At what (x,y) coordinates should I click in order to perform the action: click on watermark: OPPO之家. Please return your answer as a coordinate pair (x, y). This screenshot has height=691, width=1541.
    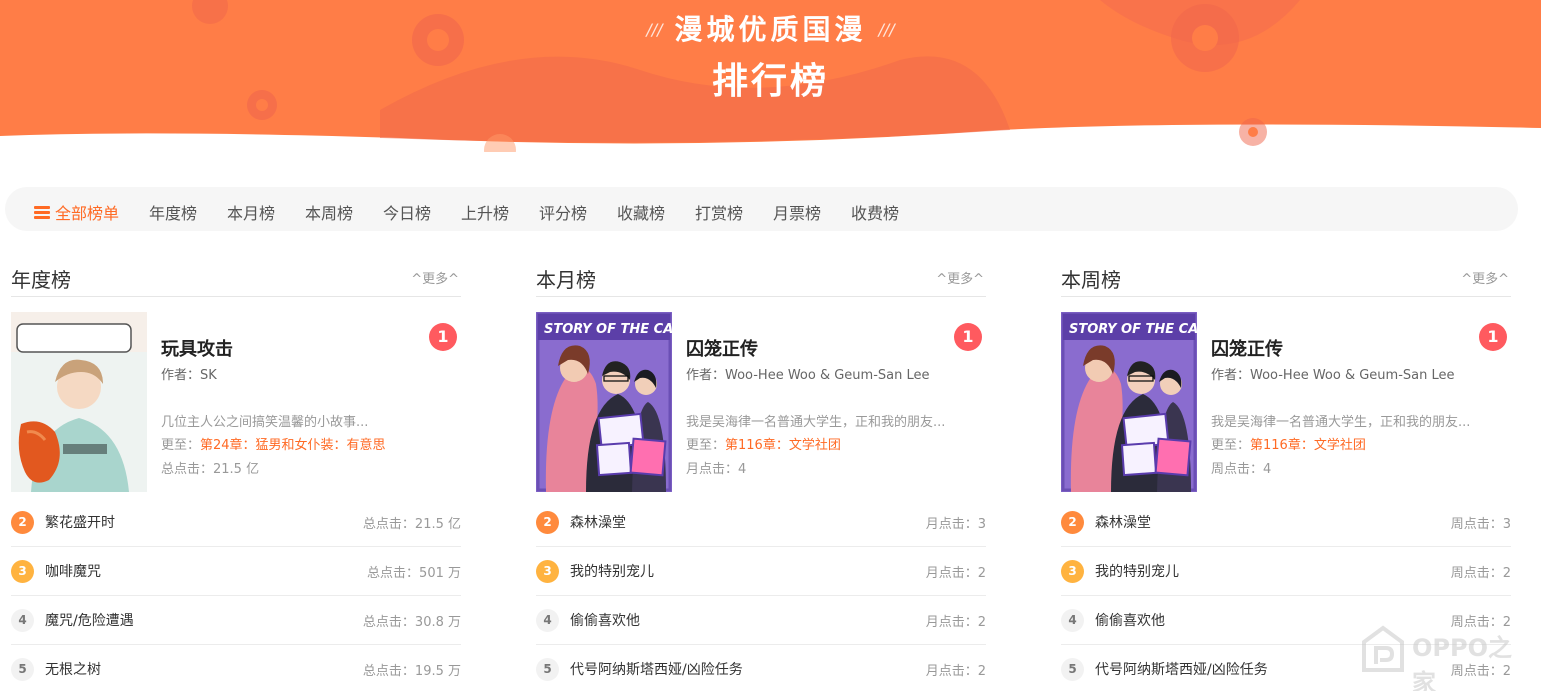
    Looking at the image, I should click on (1445, 657).